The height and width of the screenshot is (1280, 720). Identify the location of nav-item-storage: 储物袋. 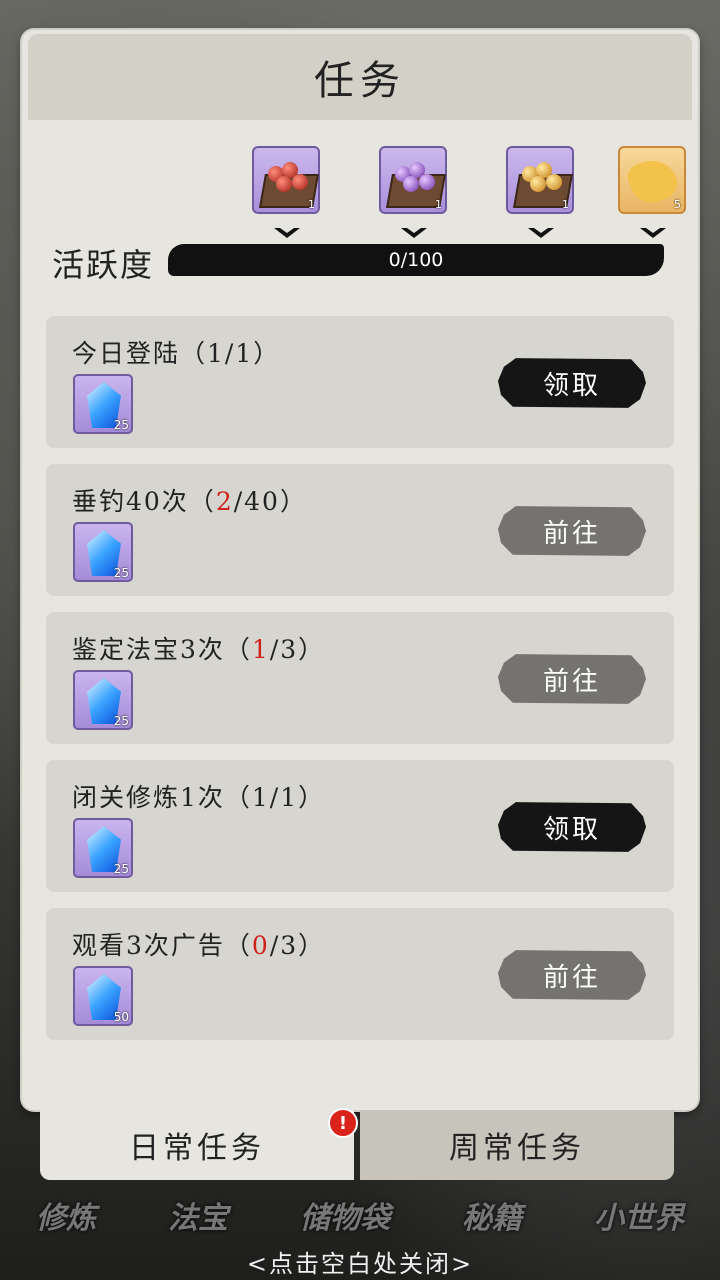
(345, 1215).